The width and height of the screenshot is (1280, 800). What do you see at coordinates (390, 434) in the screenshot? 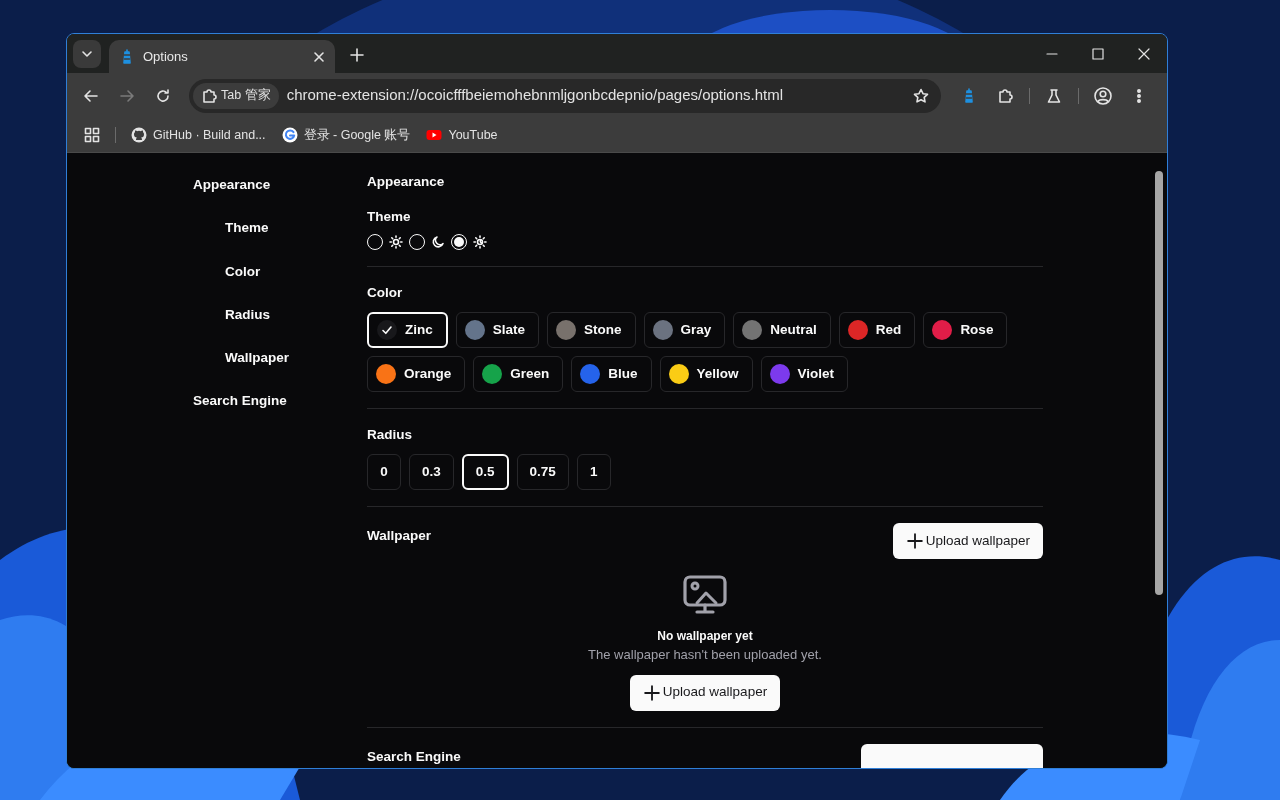
I see `field-label: Radius` at bounding box center [390, 434].